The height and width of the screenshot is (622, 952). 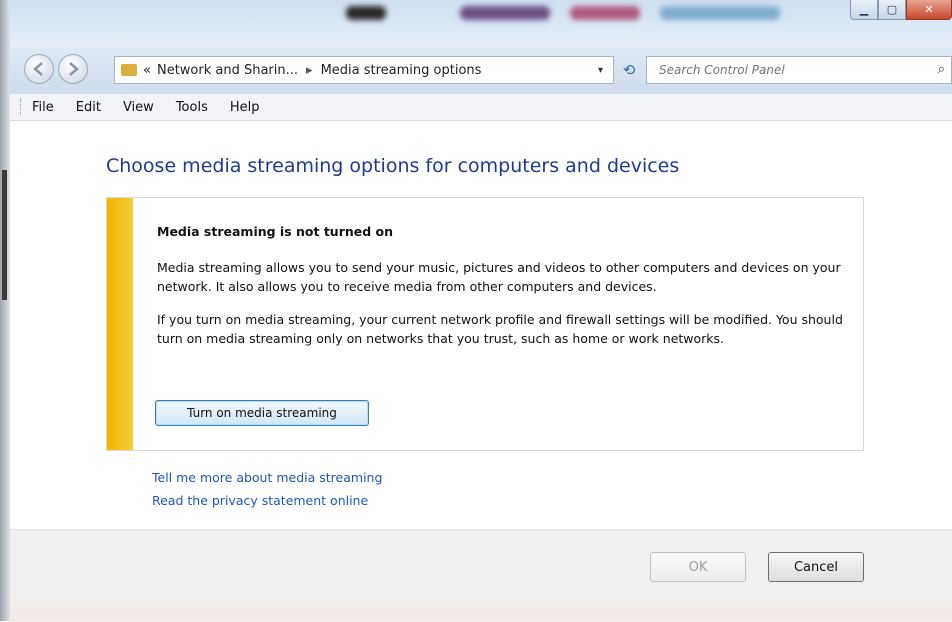 I want to click on window-controls: ▁ ▢ ✕, so click(x=901, y=14).